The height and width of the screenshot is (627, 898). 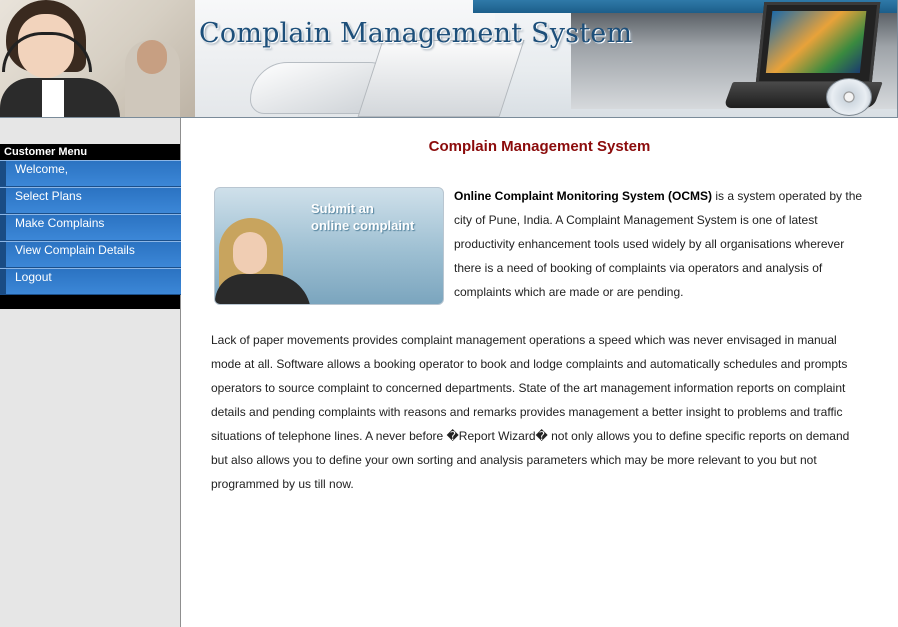 What do you see at coordinates (342, 208) in the screenshot?
I see `promo-line-1: Submit an` at bounding box center [342, 208].